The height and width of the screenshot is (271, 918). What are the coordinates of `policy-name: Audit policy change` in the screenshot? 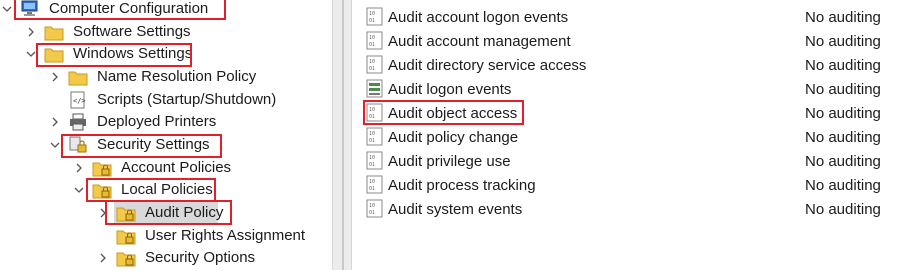 It's located at (453, 137).